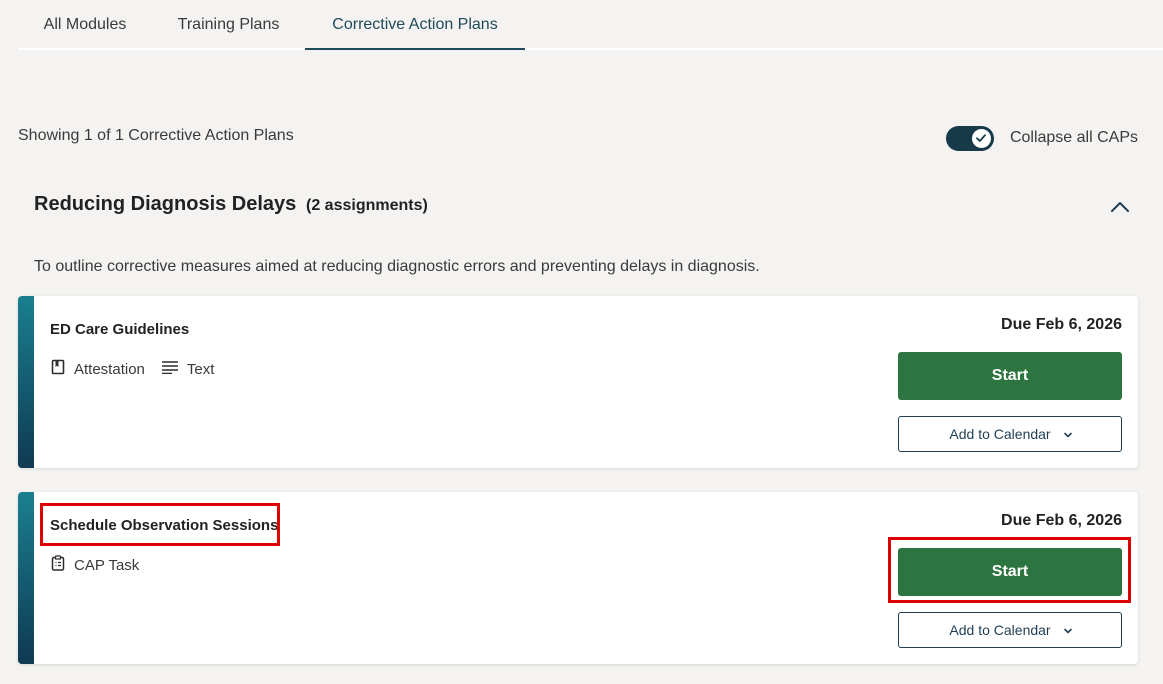 Image resolution: width=1163 pixels, height=684 pixels. Describe the element at coordinates (1073, 137) in the screenshot. I see `collapse-all-label: Collapse all CAPs` at that location.